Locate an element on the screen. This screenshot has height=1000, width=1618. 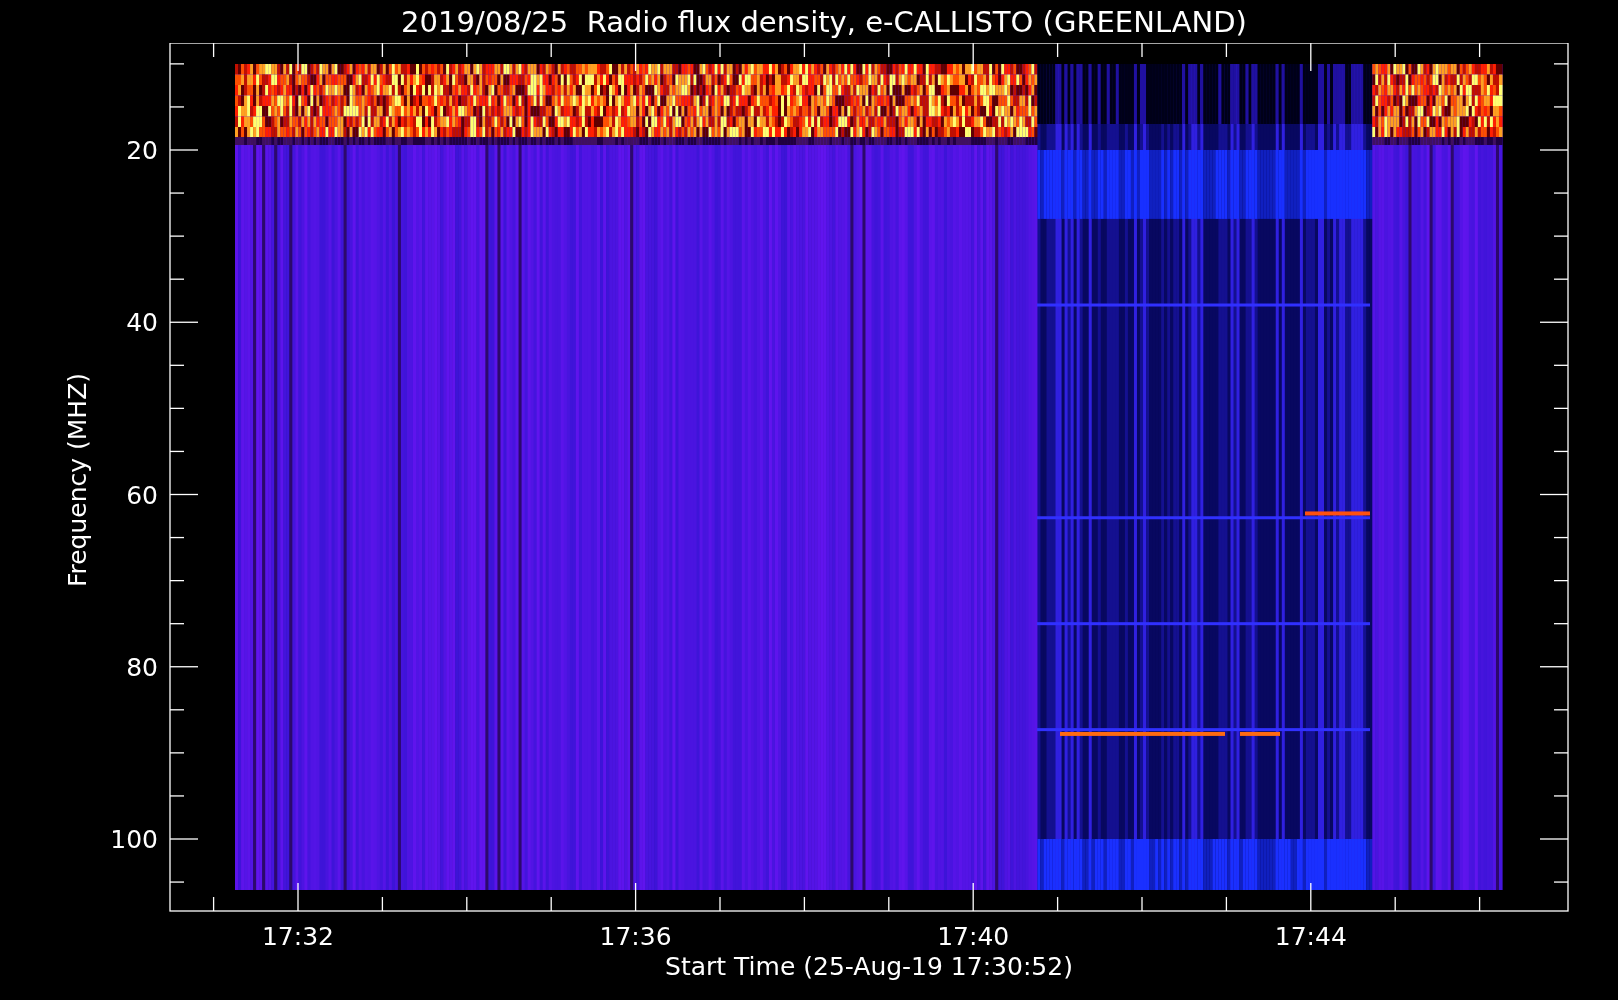
y-axis-label: Frequency (MHZ) is located at coordinates (77, 480).